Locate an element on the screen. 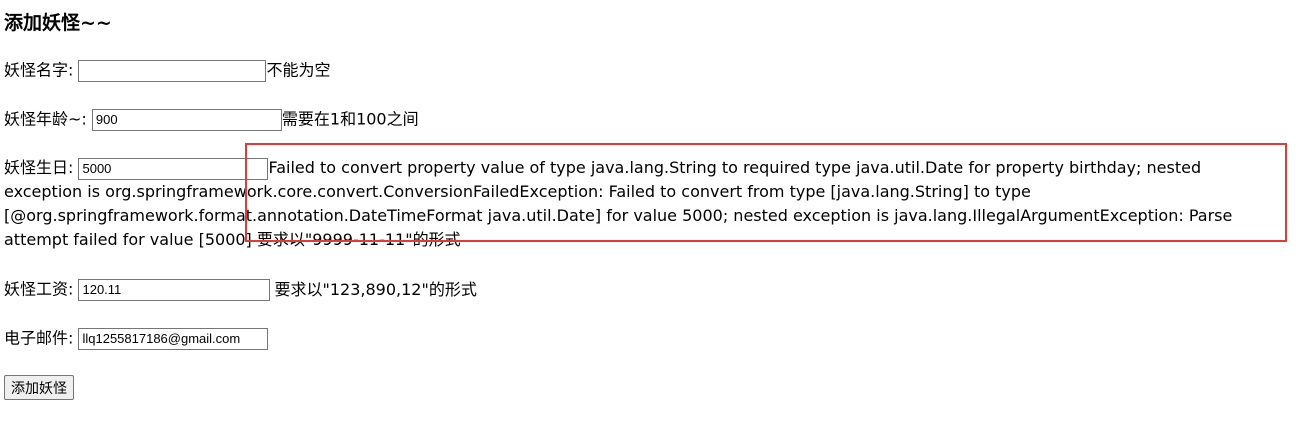 The width and height of the screenshot is (1312, 427). name-input is located at coordinates (172, 70).